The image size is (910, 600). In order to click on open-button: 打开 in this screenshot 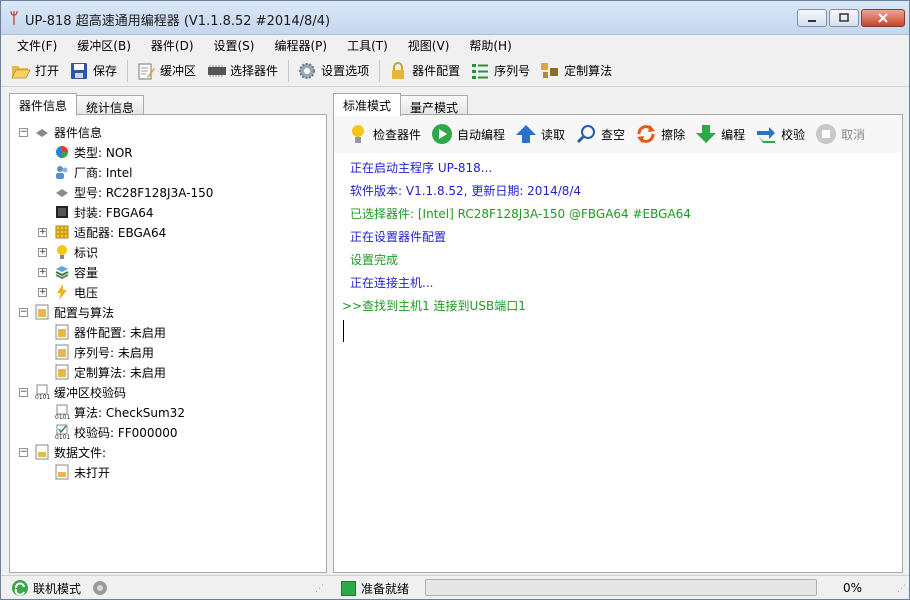, I will do `click(35, 71)`.